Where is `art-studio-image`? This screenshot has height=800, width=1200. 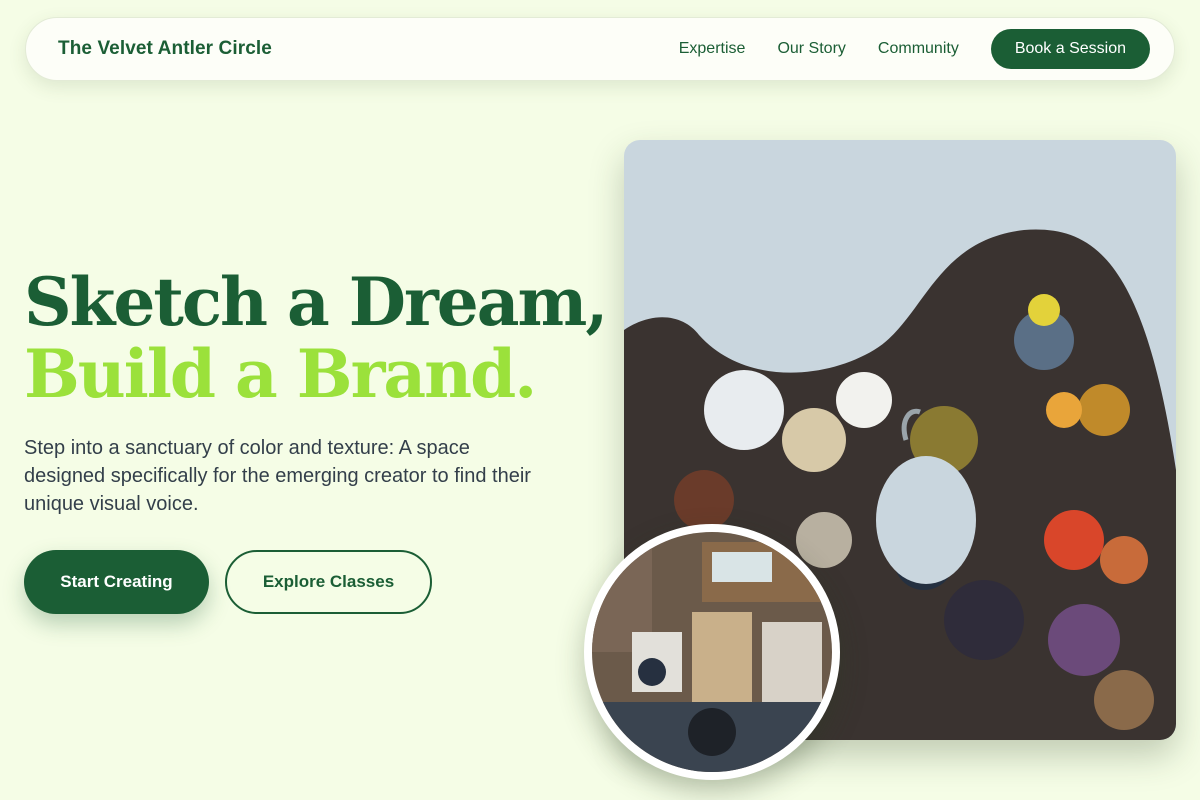
art-studio-image is located at coordinates (712, 652).